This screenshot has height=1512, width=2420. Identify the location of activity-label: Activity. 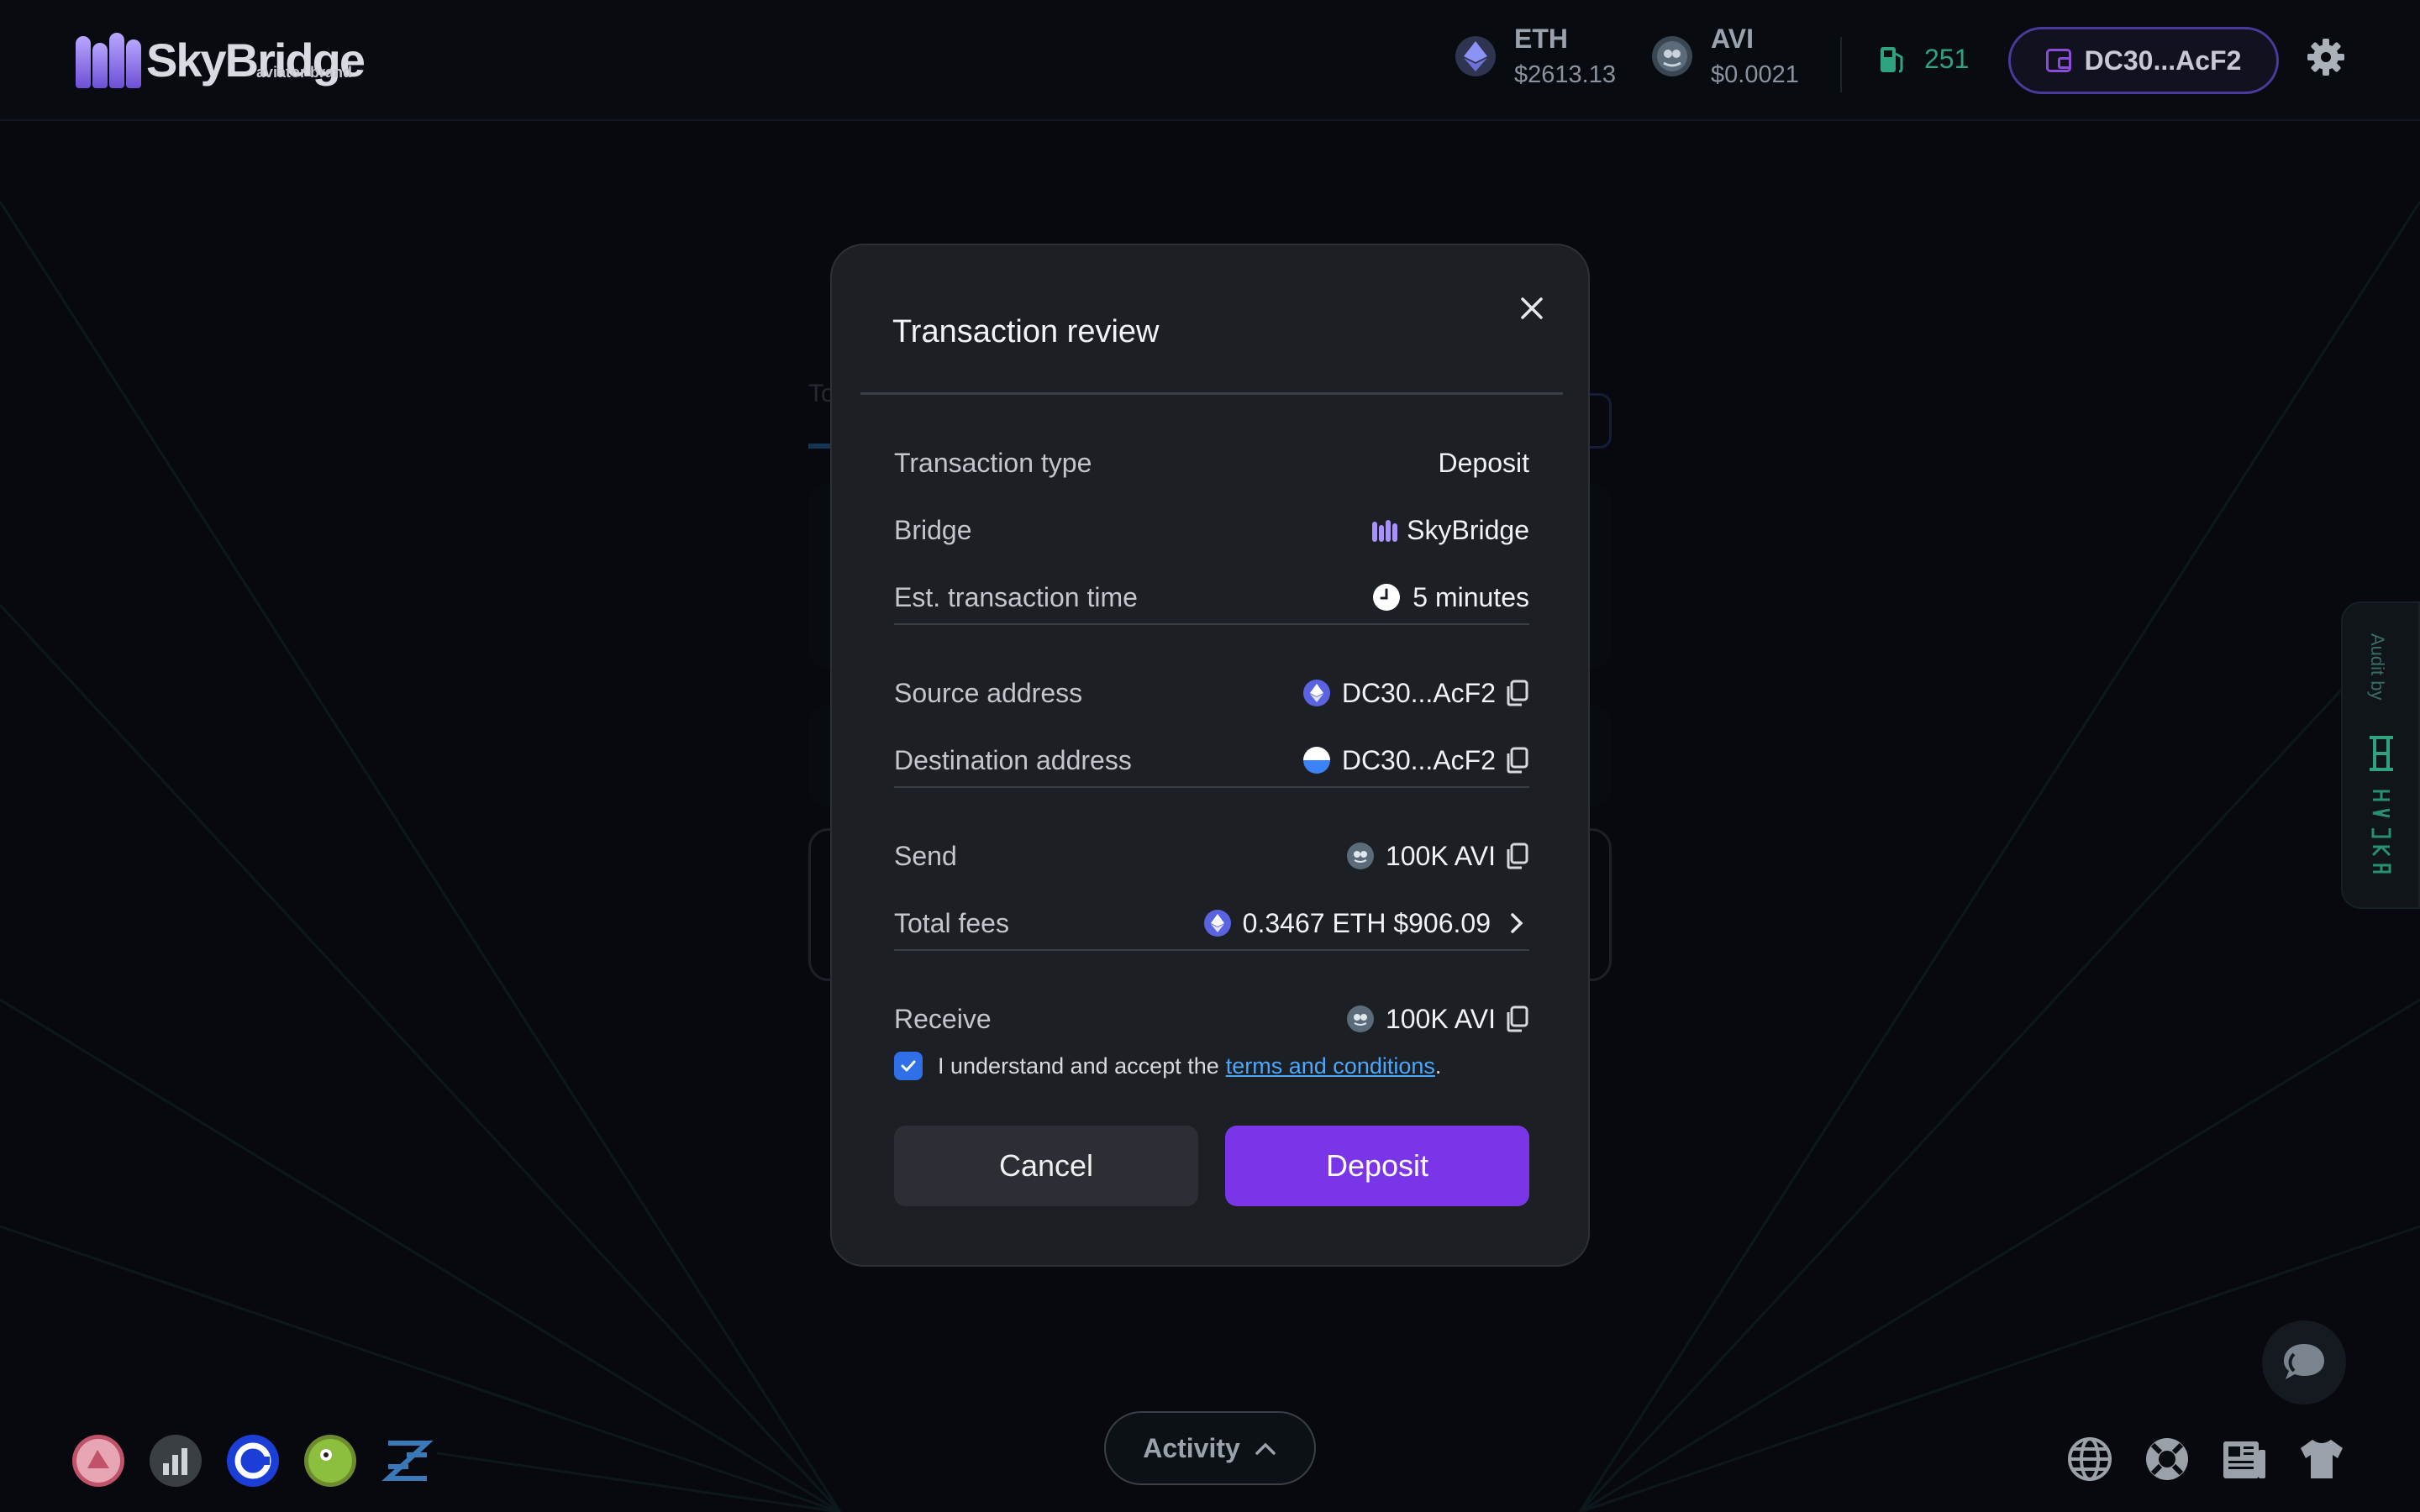
(1192, 1447).